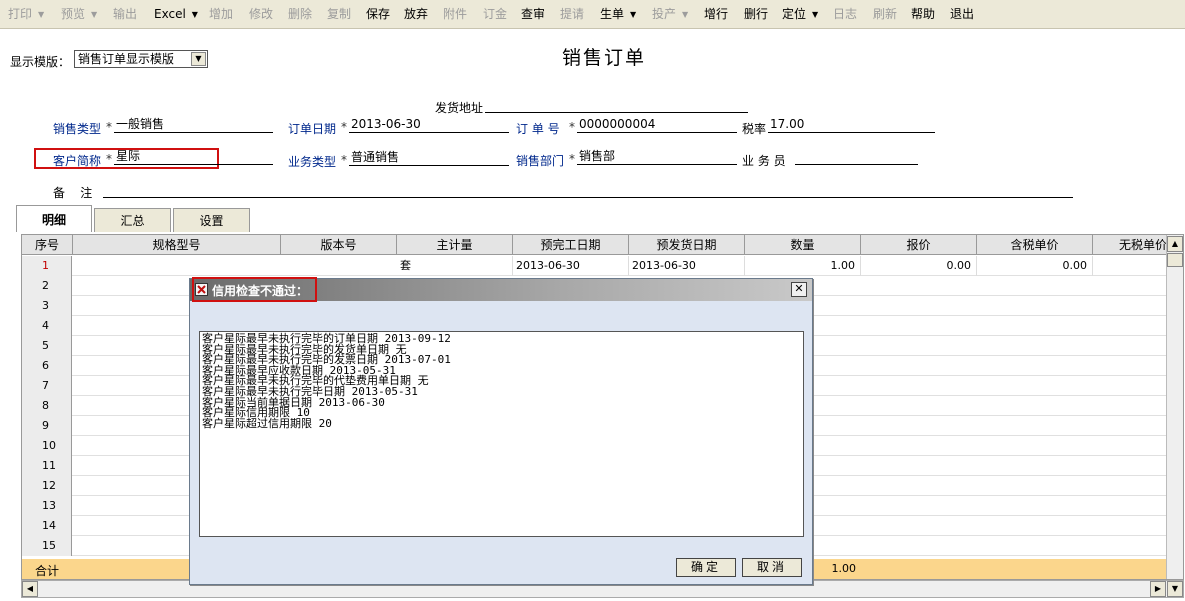  What do you see at coordinates (495, 14) in the screenshot?
I see `deposit-button: 订金` at bounding box center [495, 14].